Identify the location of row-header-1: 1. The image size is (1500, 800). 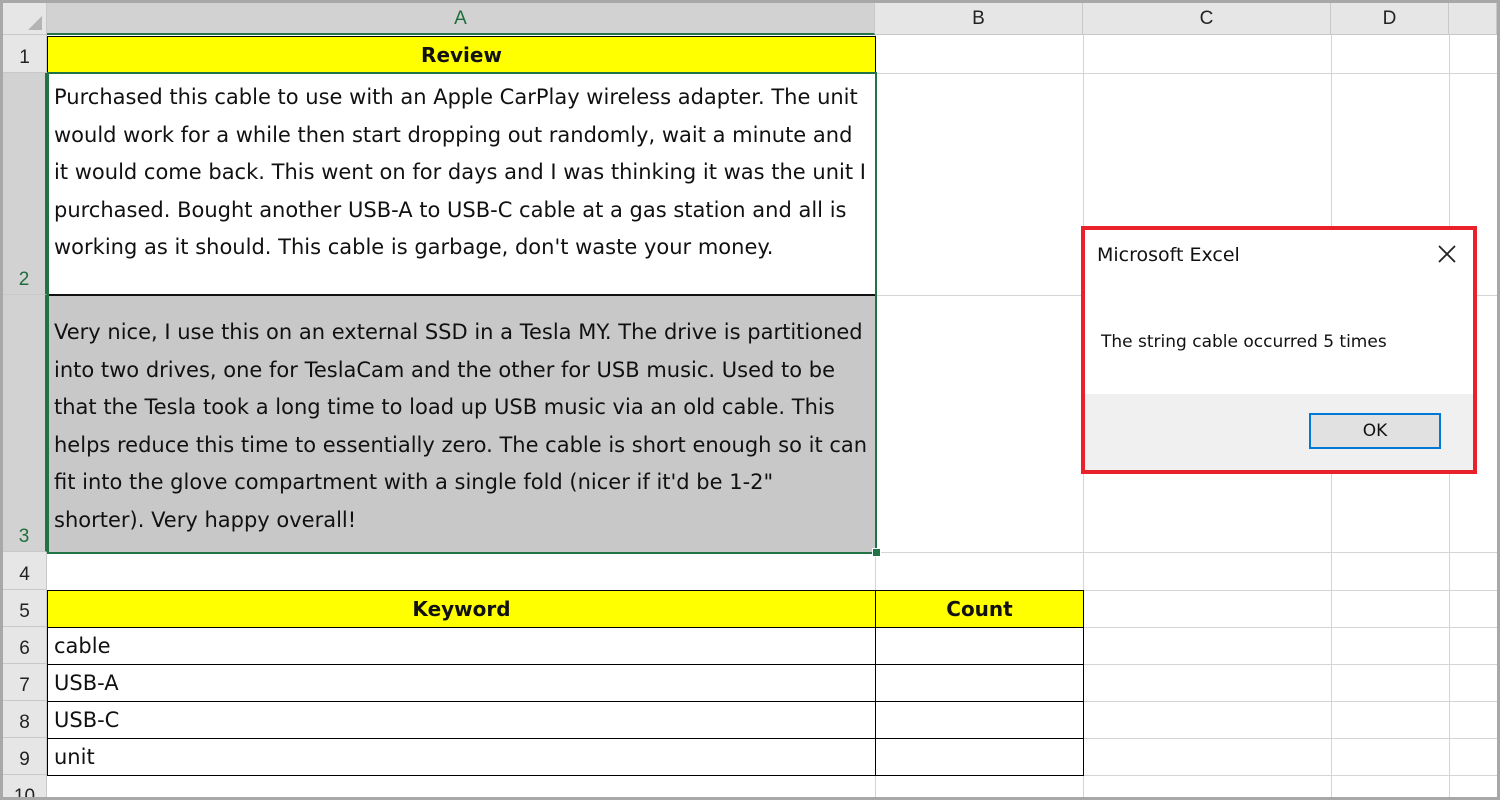
(25, 54).